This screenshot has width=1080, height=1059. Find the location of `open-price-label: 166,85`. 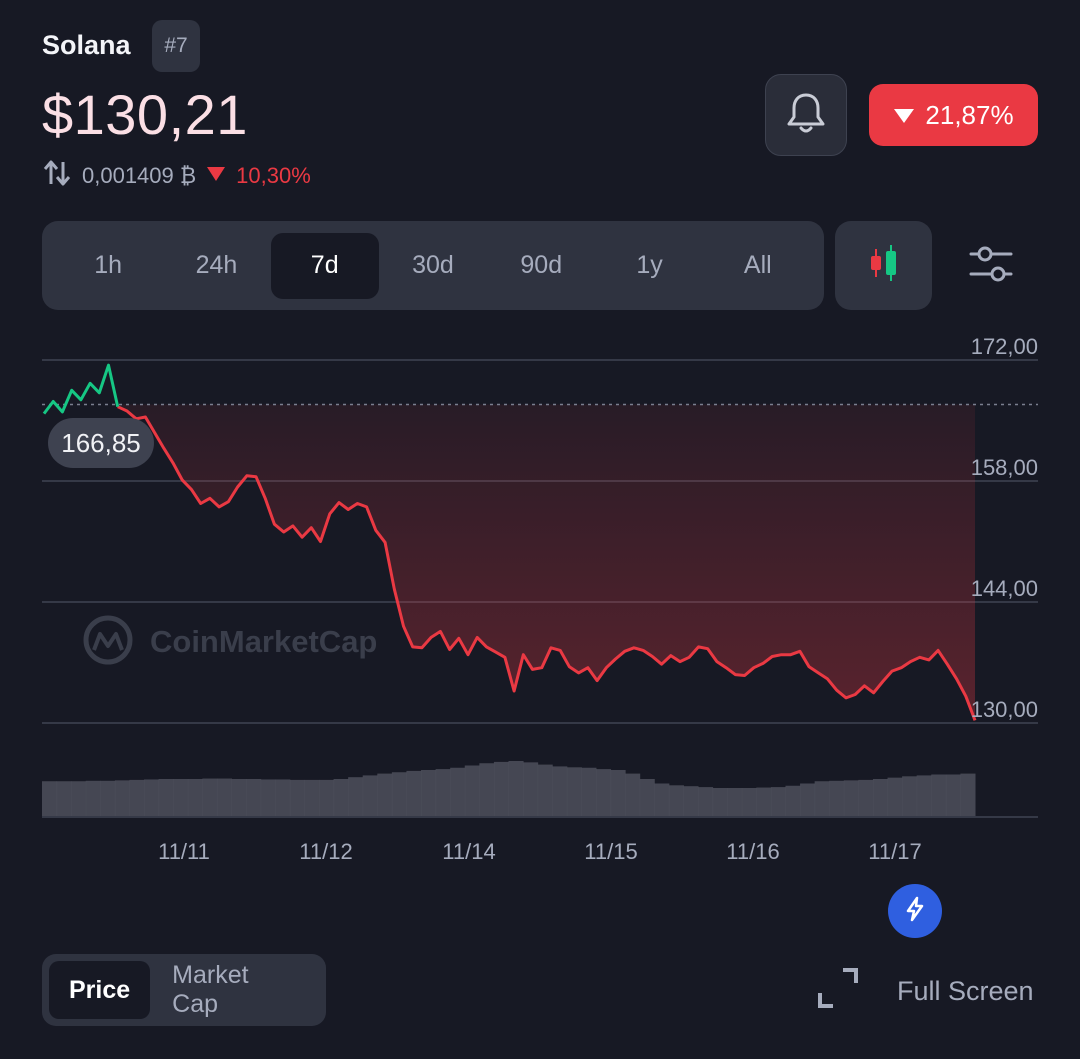

open-price-label: 166,85 is located at coordinates (101, 443).